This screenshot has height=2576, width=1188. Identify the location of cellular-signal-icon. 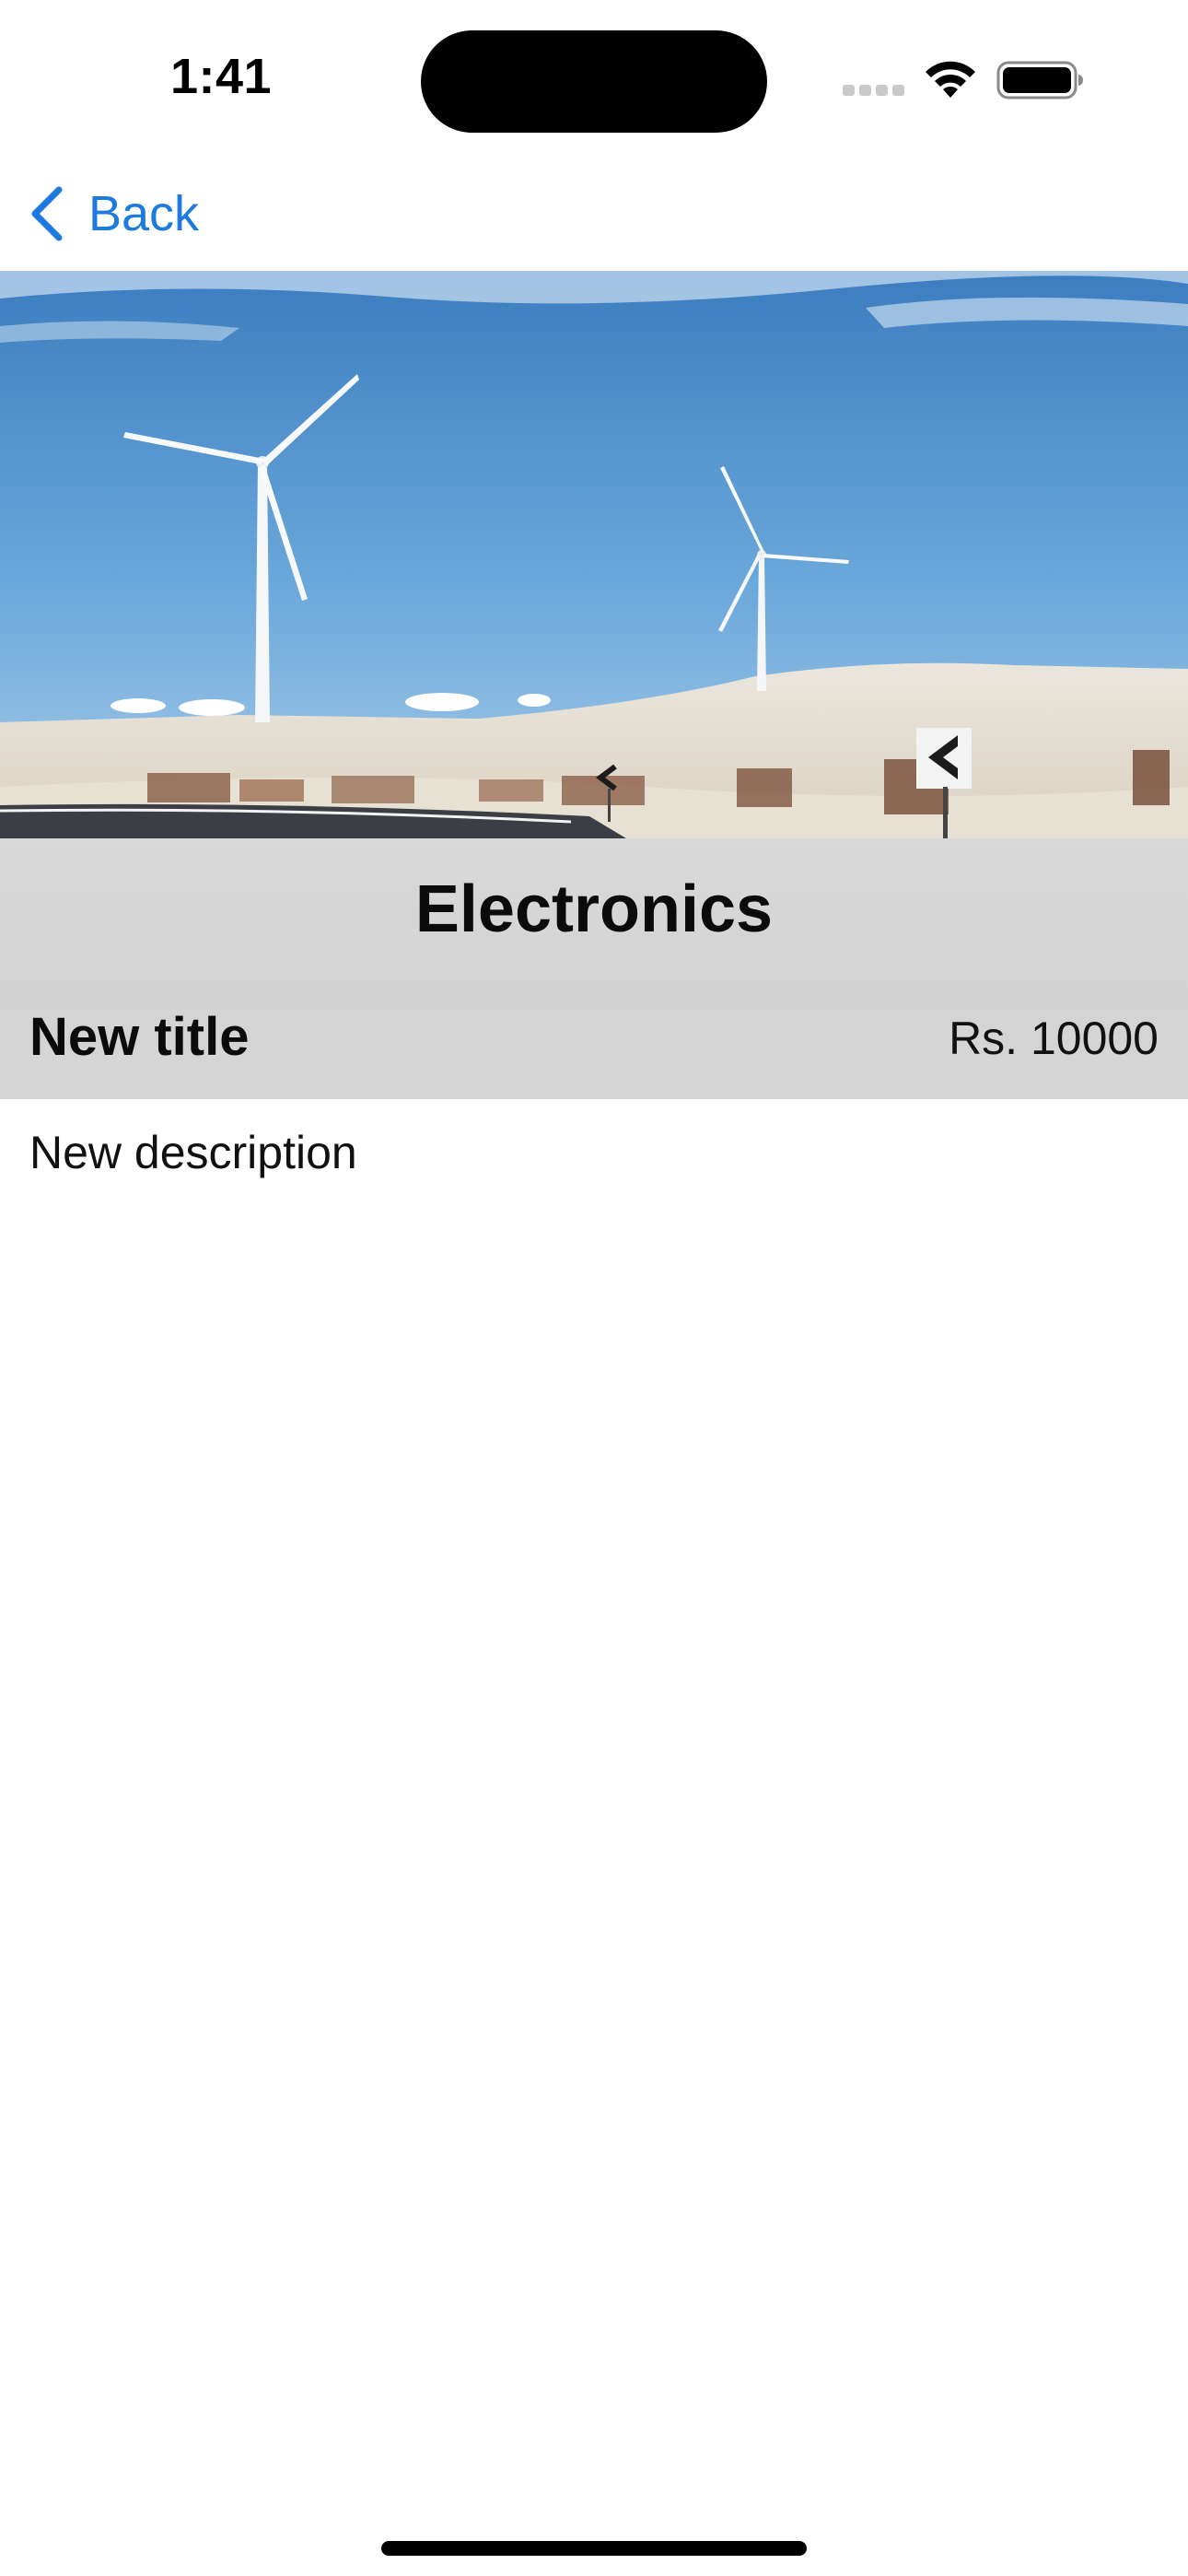
(874, 91).